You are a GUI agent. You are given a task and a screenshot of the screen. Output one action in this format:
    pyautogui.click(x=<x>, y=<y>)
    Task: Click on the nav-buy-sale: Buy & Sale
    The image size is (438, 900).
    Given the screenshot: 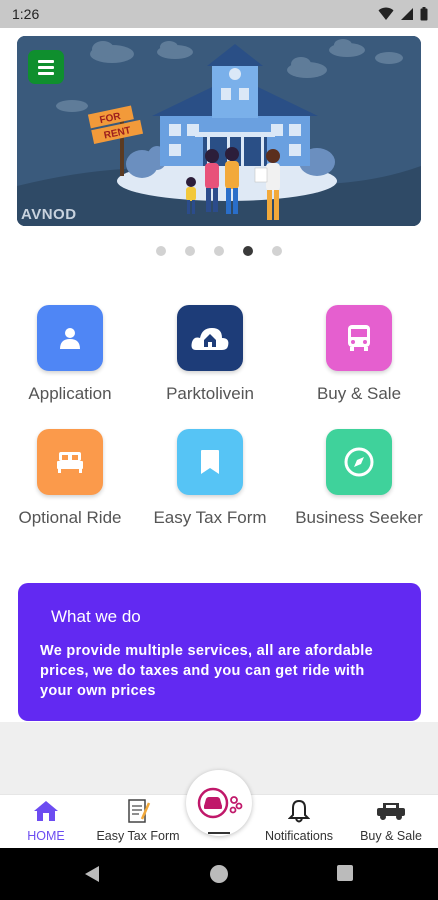 What is the action you would take?
    pyautogui.click(x=391, y=822)
    